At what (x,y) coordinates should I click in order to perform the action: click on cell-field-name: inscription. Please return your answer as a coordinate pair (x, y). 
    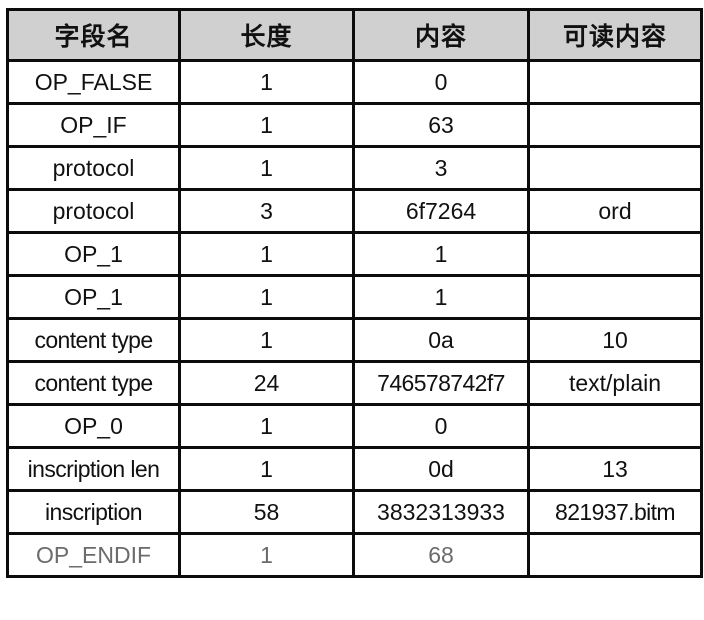
    Looking at the image, I should click on (93, 512).